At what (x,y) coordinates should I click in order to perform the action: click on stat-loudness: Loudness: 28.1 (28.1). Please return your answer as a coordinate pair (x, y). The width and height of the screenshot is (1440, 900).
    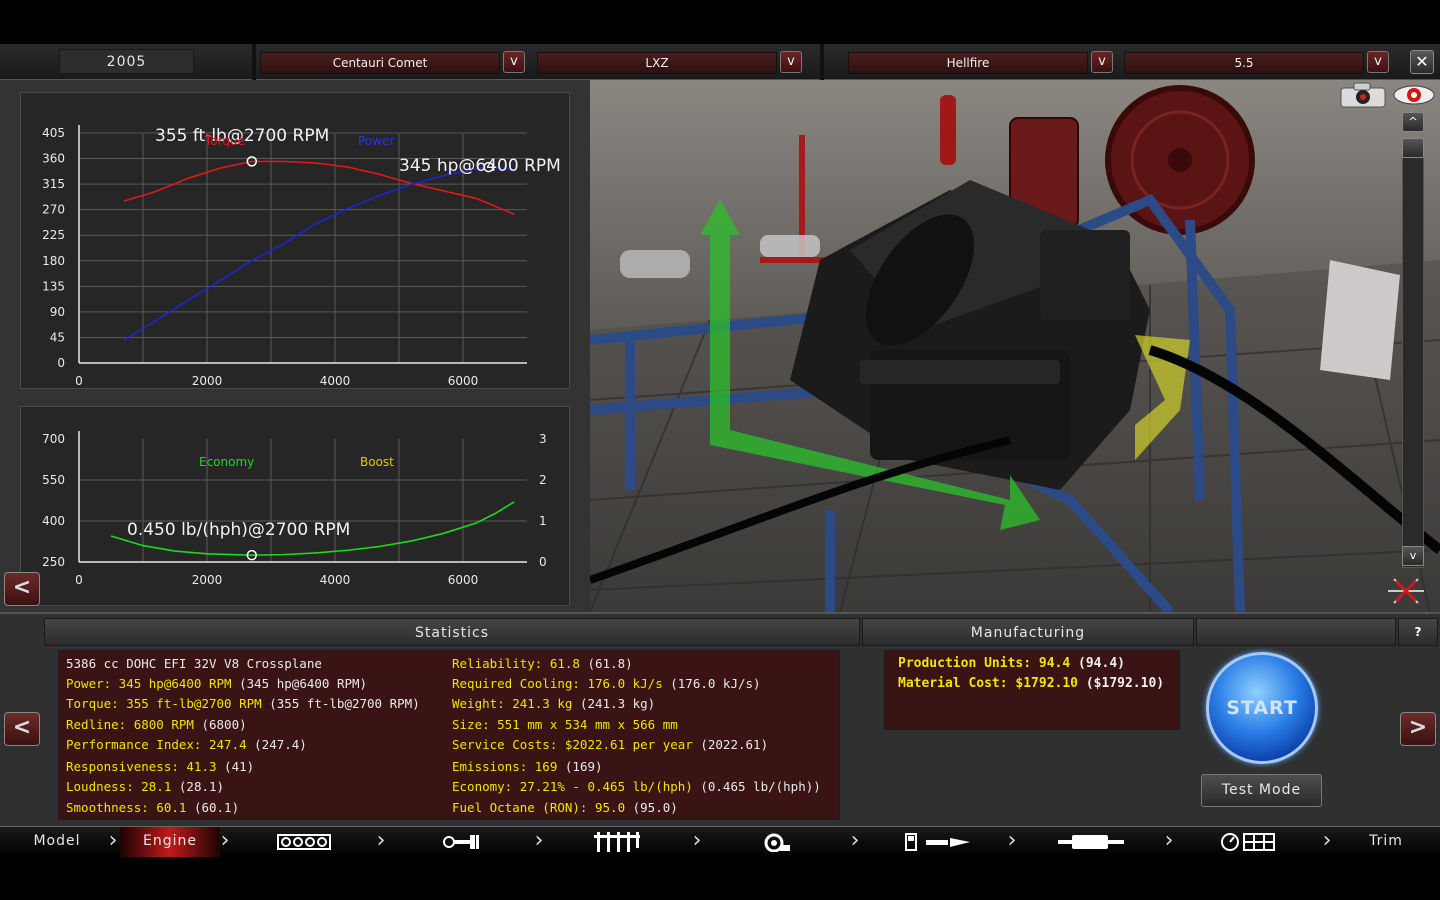
    Looking at the image, I should click on (145, 786).